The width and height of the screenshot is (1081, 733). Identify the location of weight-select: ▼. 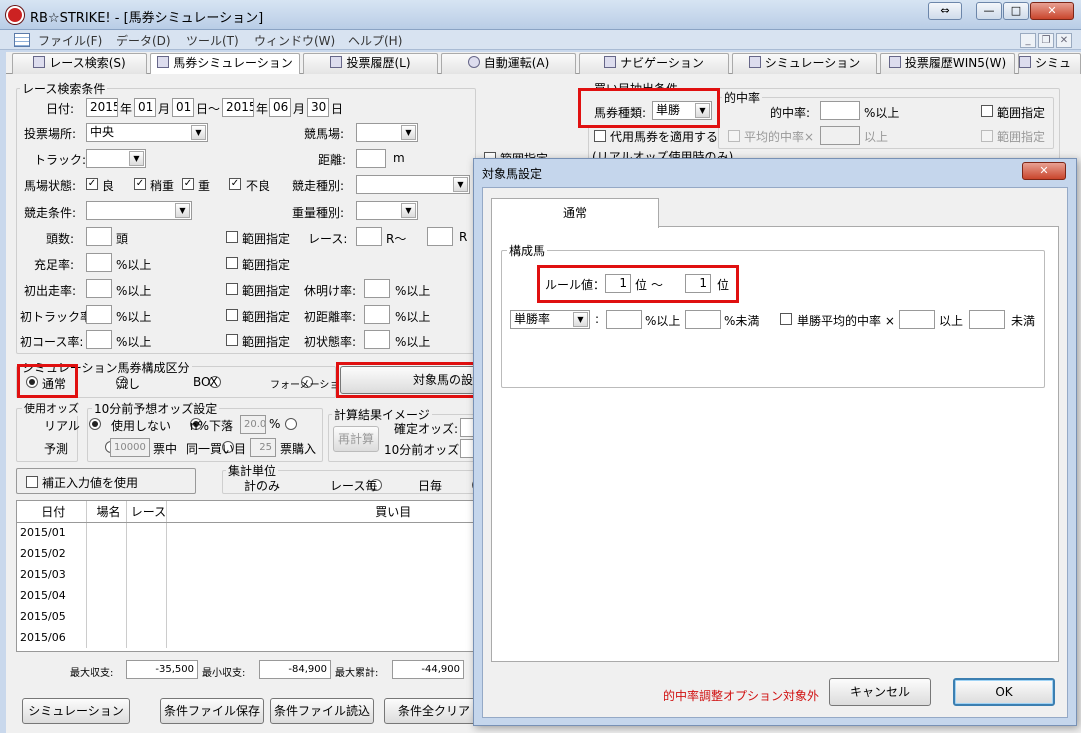
(387, 210).